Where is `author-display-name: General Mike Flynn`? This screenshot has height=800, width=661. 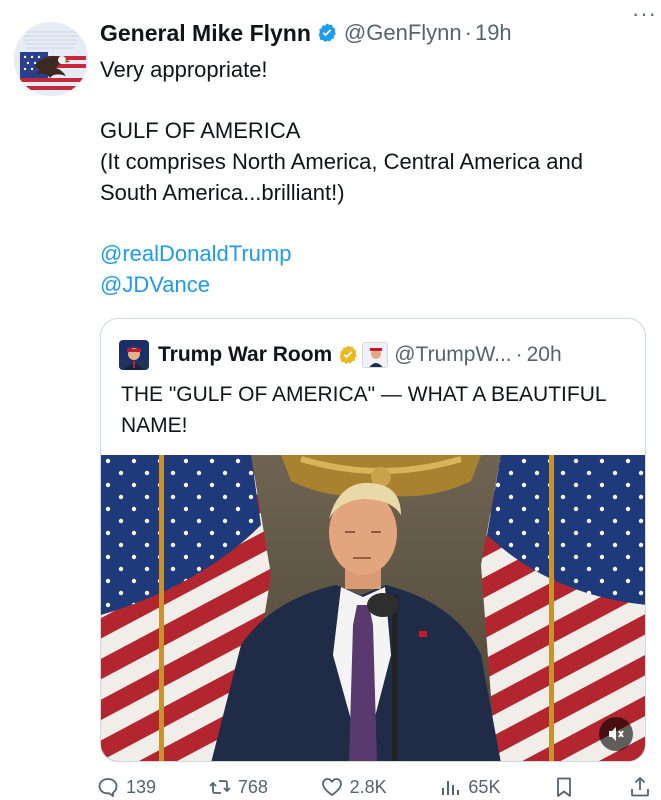 author-display-name: General Mike Flynn is located at coordinates (205, 33).